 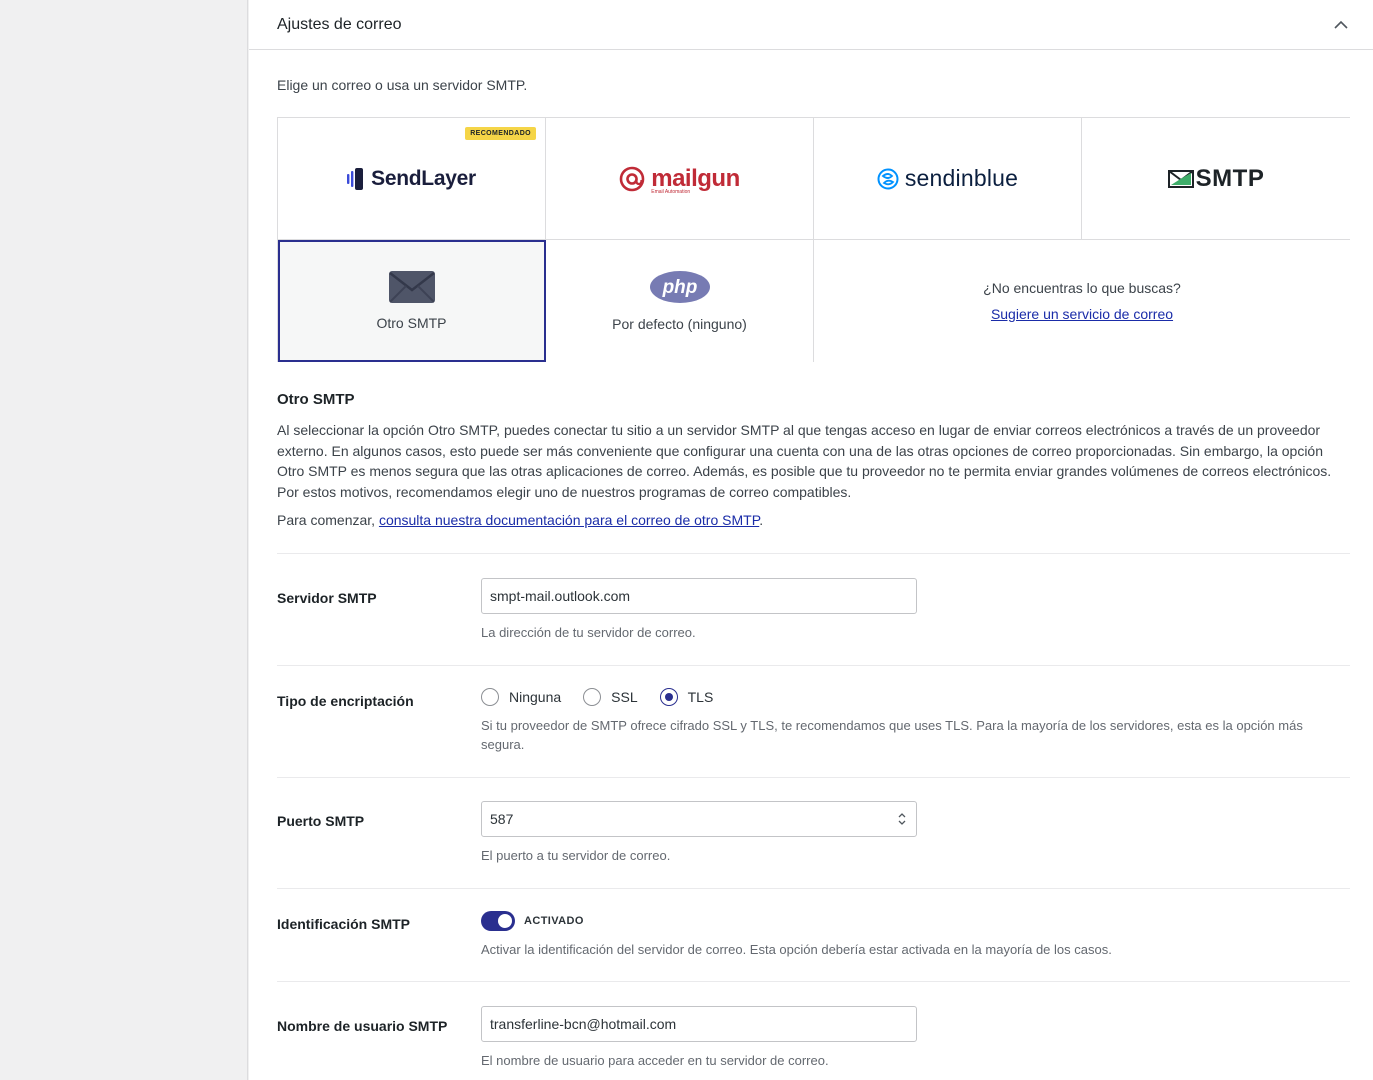 I want to click on suggest-mailer-link: Sugiere un servicio de correo, so click(x=1082, y=314).